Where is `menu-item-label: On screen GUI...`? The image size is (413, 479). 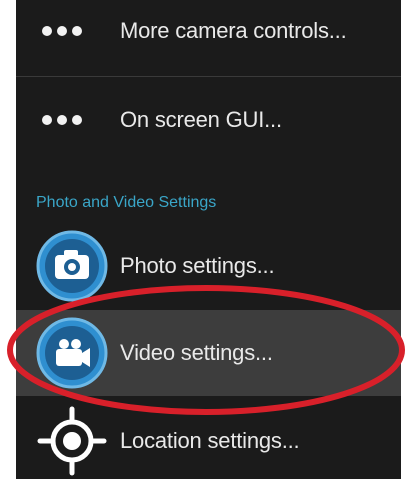
menu-item-label: On screen GUI... is located at coordinates (201, 119).